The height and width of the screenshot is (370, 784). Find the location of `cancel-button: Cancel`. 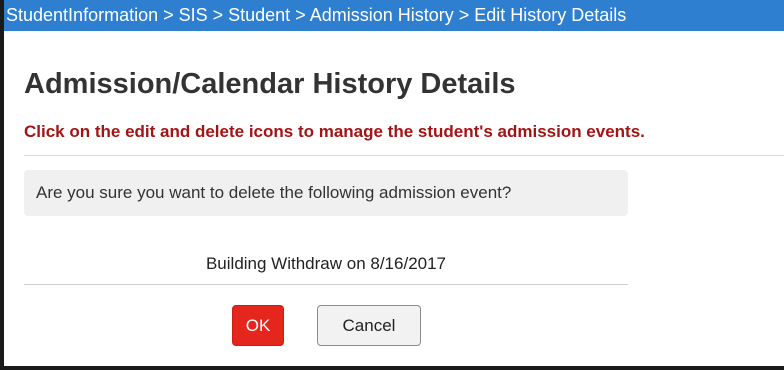

cancel-button: Cancel is located at coordinates (369, 325).